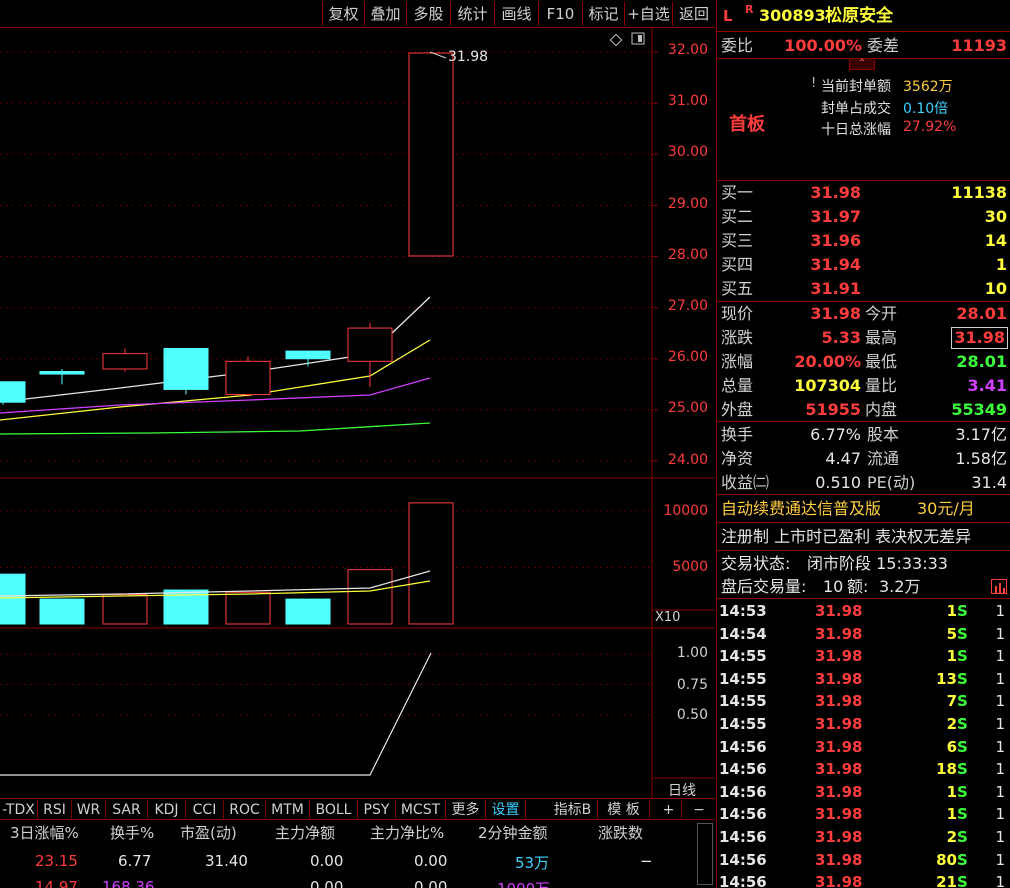 The height and width of the screenshot is (888, 1010). I want to click on tick-row: 14:53 31.98 1 S 1, so click(863, 611).